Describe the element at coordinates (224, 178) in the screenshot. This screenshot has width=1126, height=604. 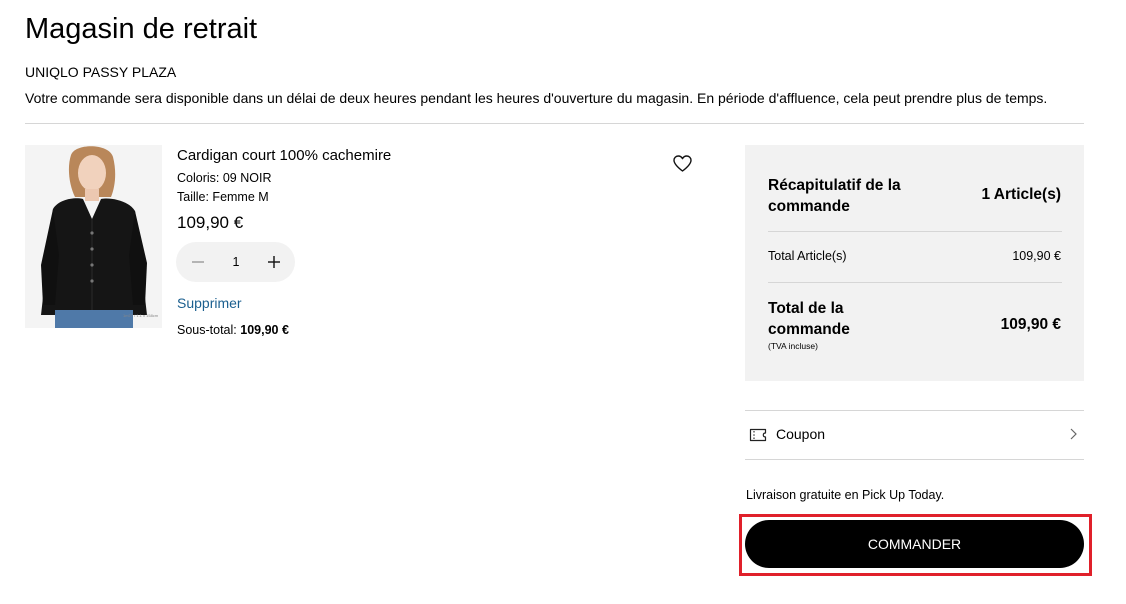
I see `product-color: Coloris: 09 NOIR` at that location.